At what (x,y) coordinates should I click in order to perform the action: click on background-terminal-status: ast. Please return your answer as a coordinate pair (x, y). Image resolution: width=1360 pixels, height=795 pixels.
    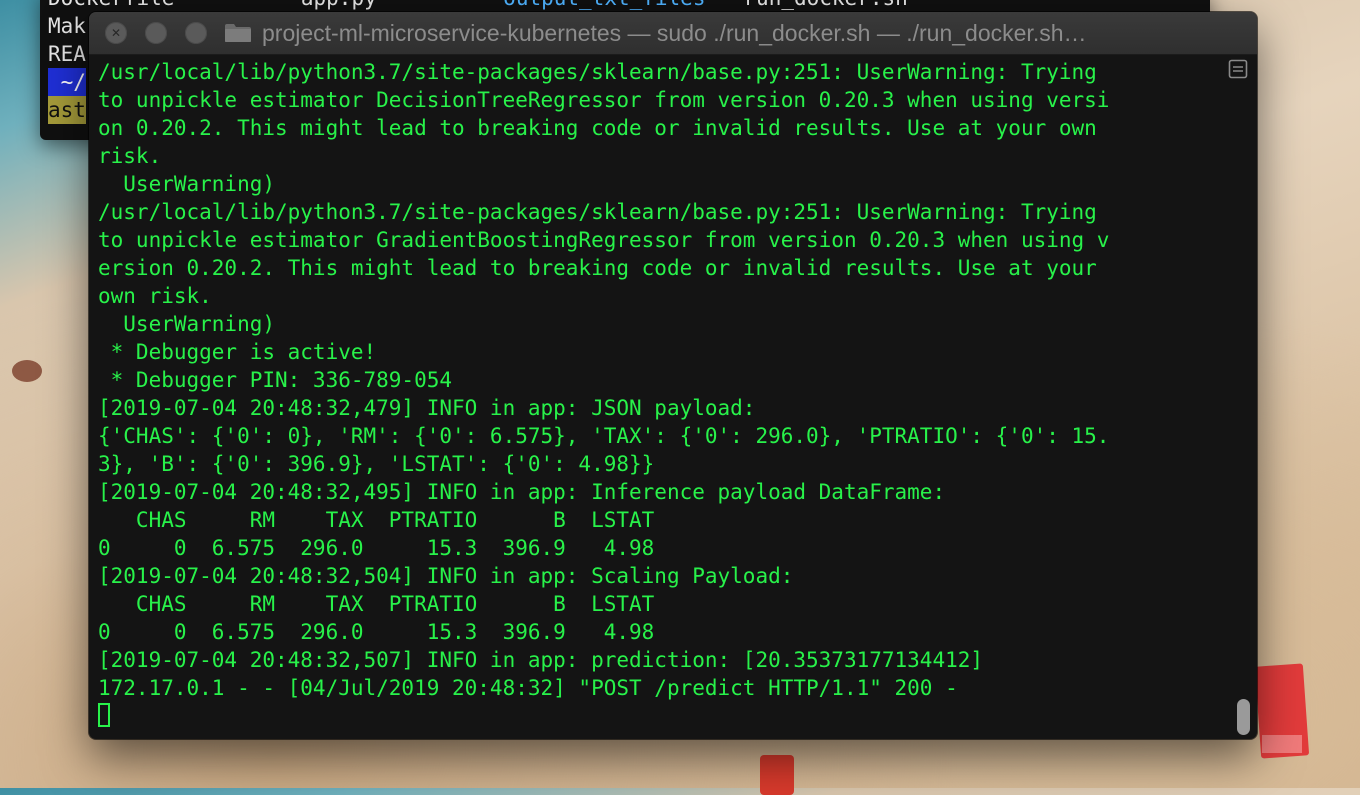
    Looking at the image, I should click on (67, 110).